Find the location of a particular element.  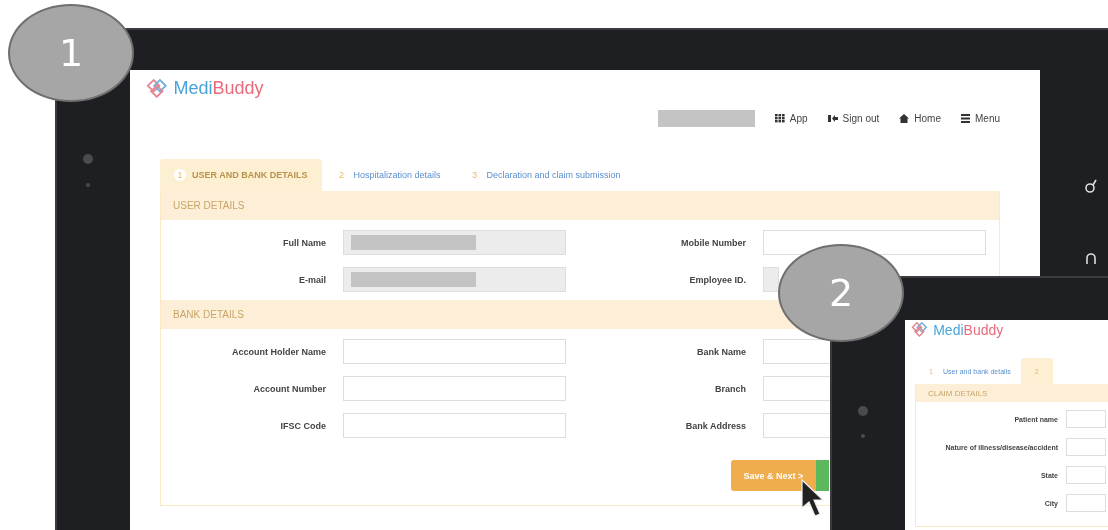

field-label: Bank Name is located at coordinates (720, 351).